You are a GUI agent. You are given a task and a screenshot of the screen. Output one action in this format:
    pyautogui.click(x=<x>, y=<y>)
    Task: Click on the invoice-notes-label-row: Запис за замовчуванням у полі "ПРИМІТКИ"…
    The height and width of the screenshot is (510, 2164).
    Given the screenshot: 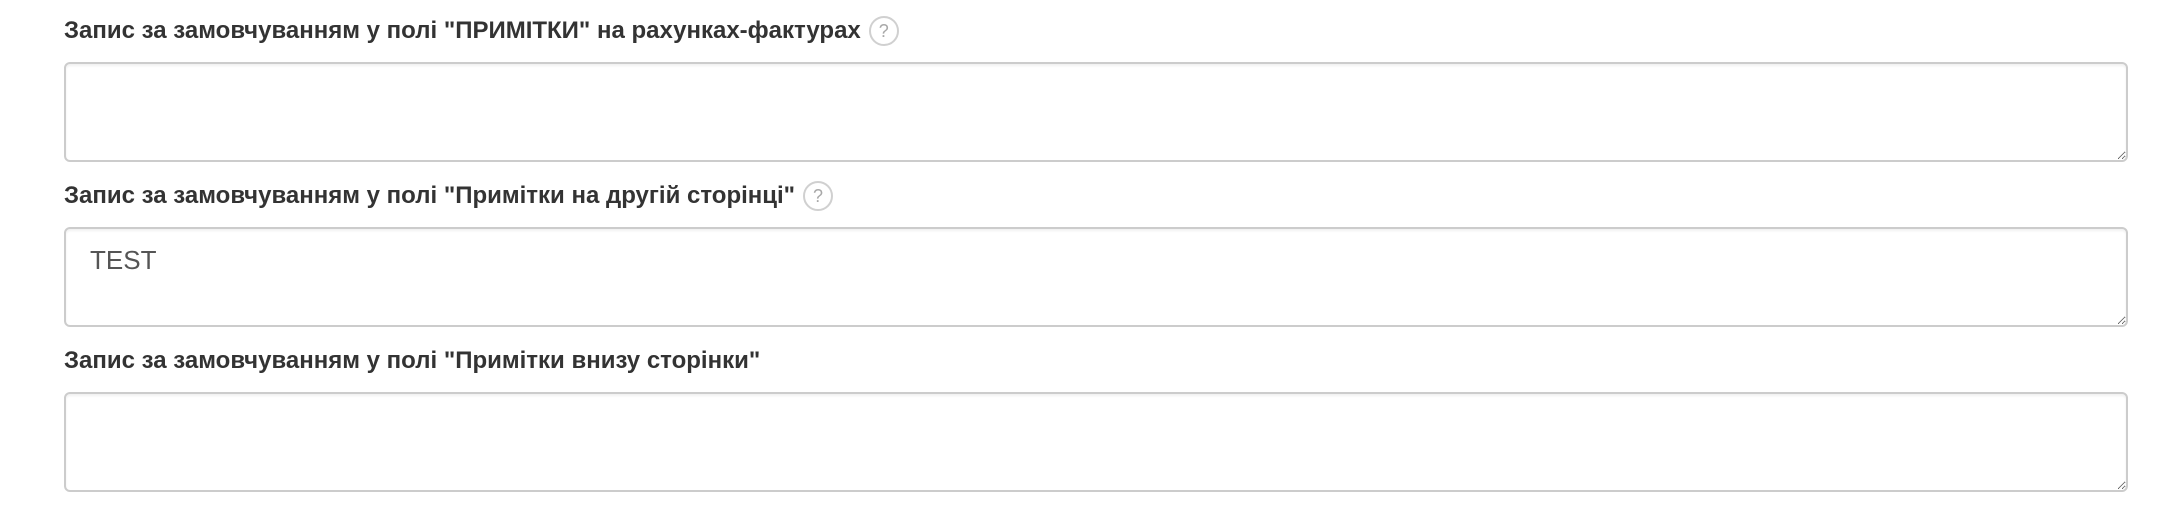 What is the action you would take?
    pyautogui.click(x=1096, y=31)
    